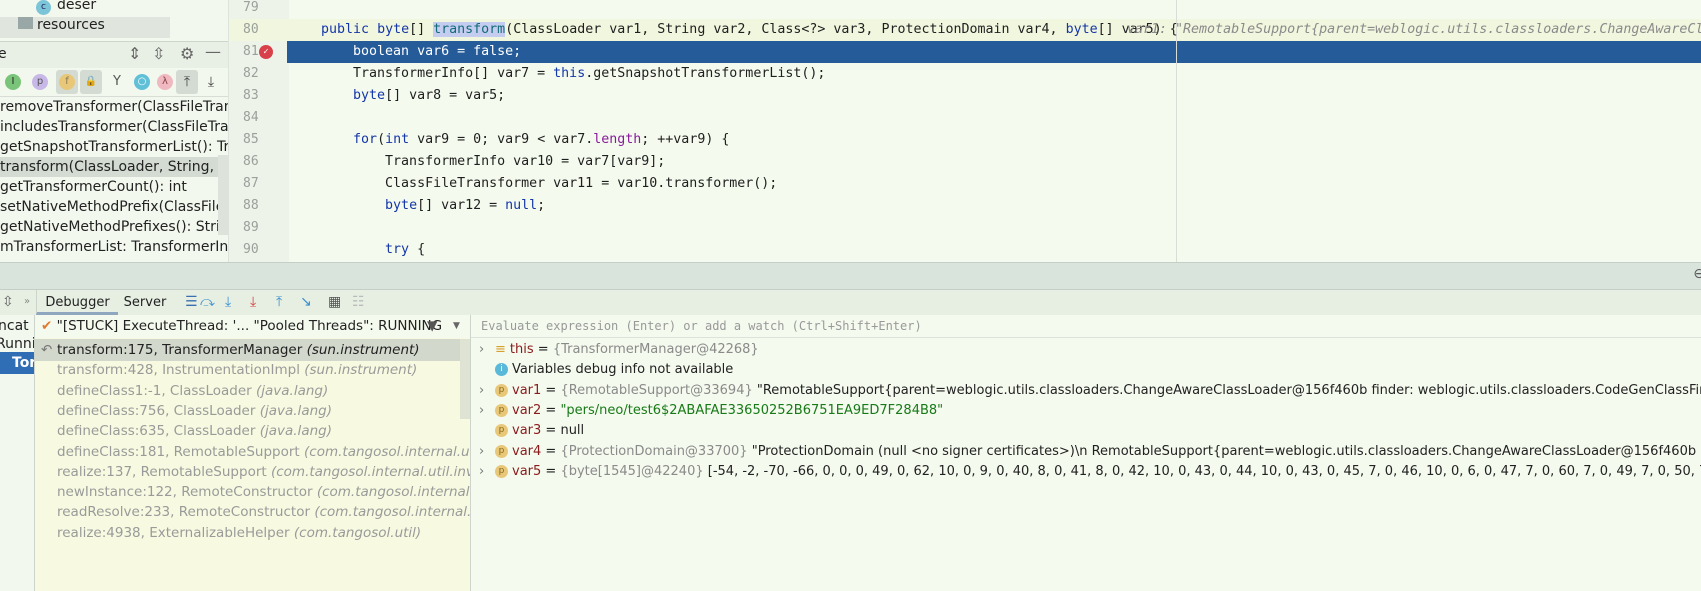  I want to click on show-non-public-icon: 🔒, so click(91, 82).